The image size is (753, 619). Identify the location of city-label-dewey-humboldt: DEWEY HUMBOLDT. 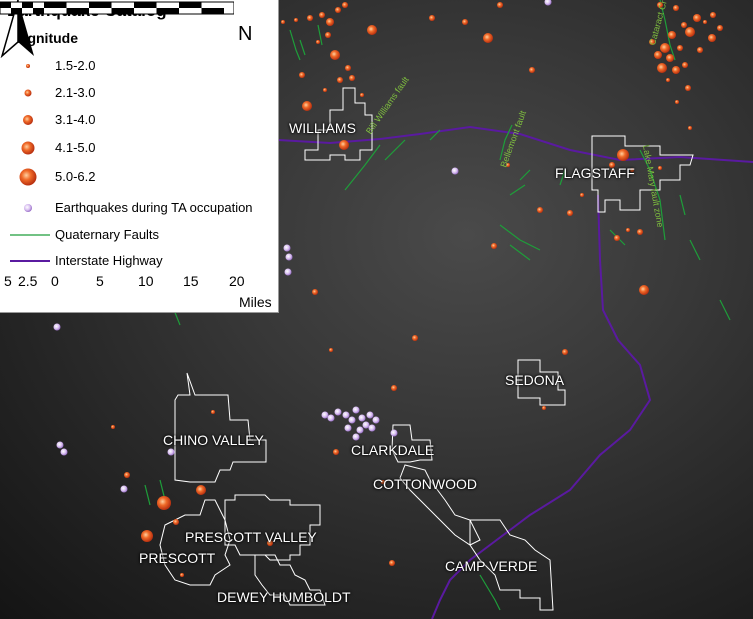
(284, 597).